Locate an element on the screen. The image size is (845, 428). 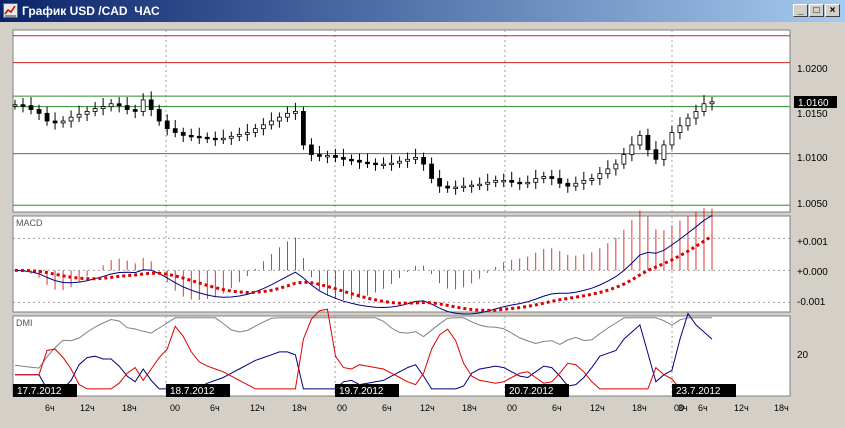
close-button: × is located at coordinates (832, 10).